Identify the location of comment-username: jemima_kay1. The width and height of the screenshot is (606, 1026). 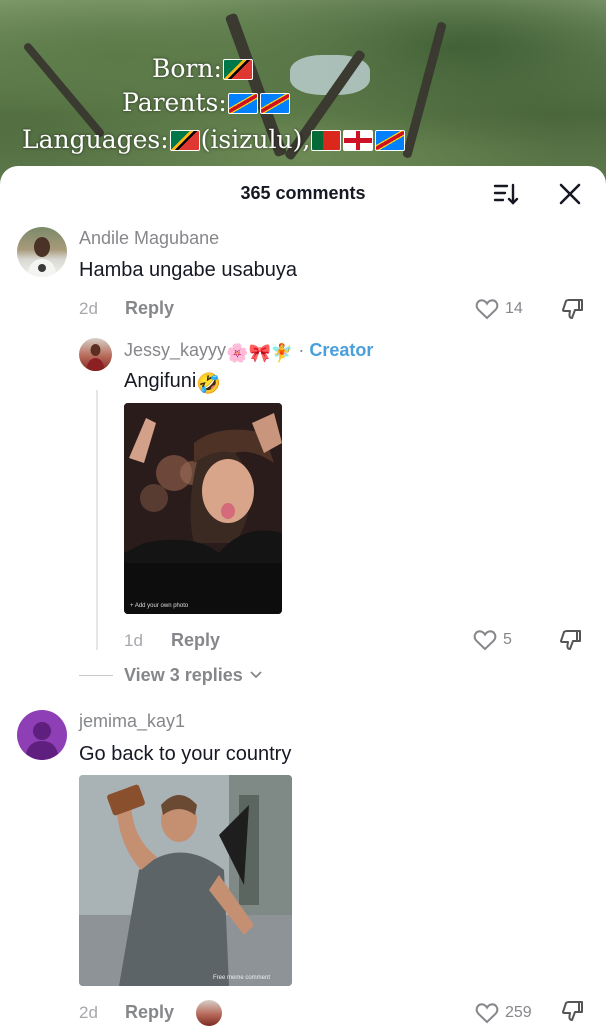
(132, 721).